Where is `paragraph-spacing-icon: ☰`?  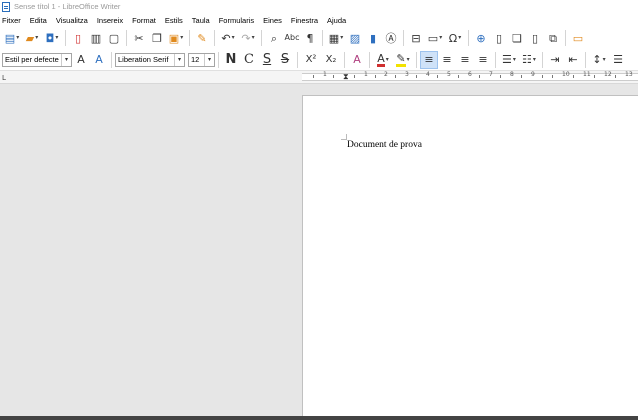 paragraph-spacing-icon: ☰ is located at coordinates (618, 60).